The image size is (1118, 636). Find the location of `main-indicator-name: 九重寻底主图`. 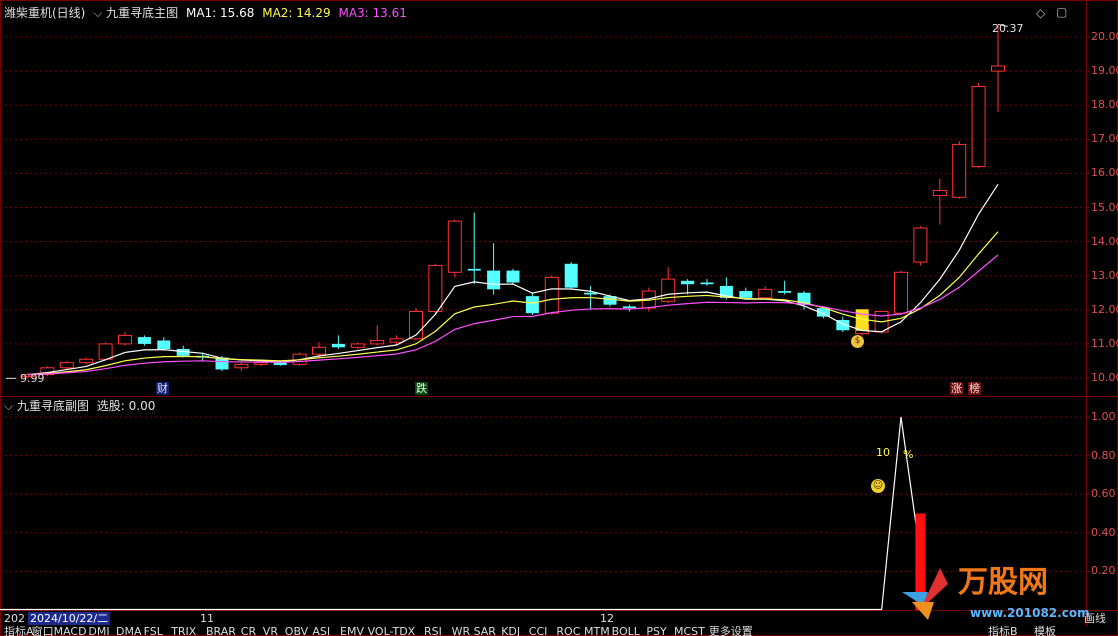

main-indicator-name: 九重寻底主图 is located at coordinates (142, 13).